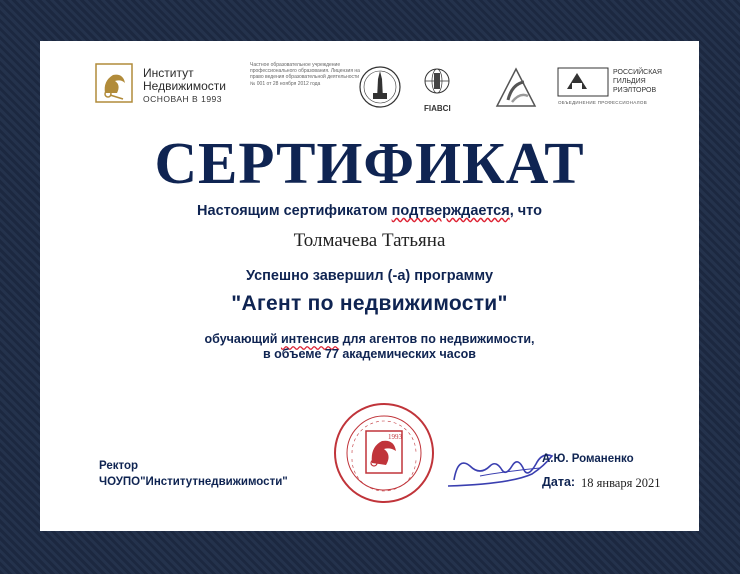  I want to click on holder-name: Толмачева Татьяна, so click(369, 240).